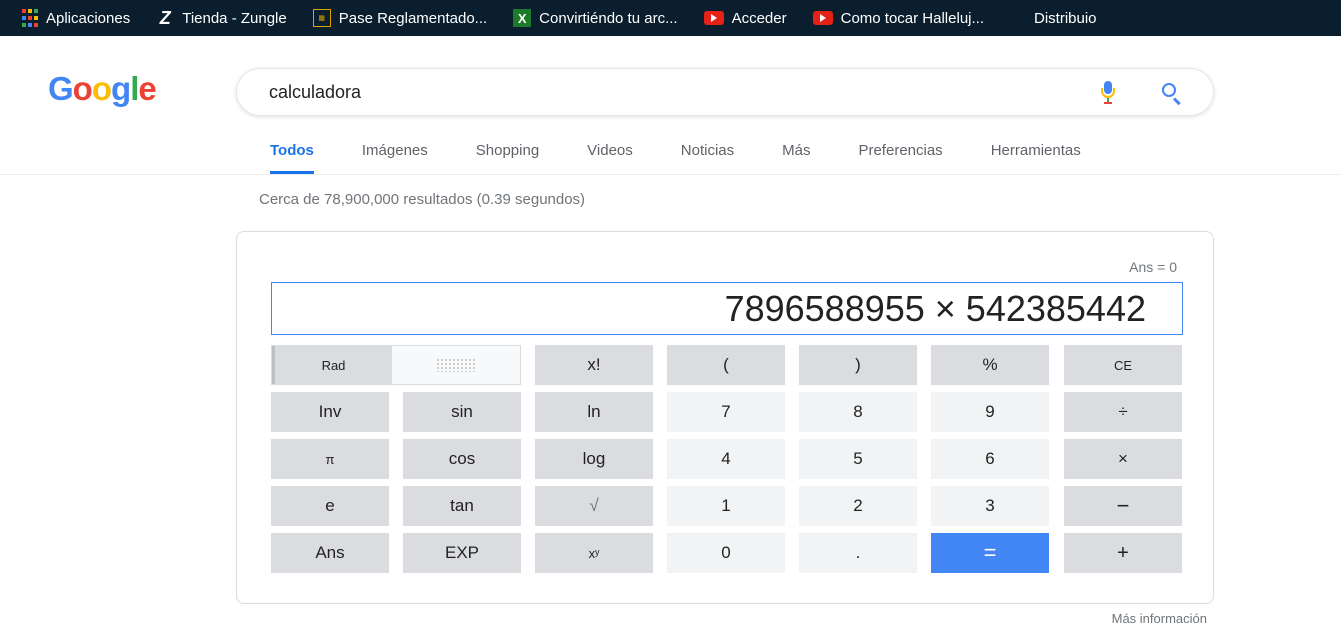  I want to click on digit-7-button: 7, so click(726, 412).